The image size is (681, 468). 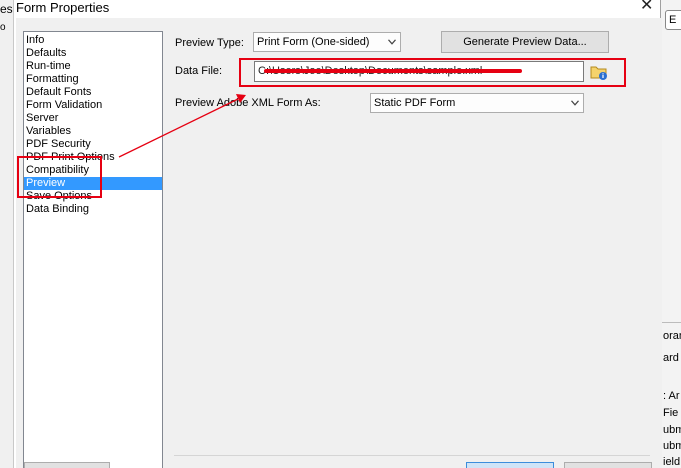 I want to click on preview-type-value: Print Form (One-sided), so click(x=313, y=42).